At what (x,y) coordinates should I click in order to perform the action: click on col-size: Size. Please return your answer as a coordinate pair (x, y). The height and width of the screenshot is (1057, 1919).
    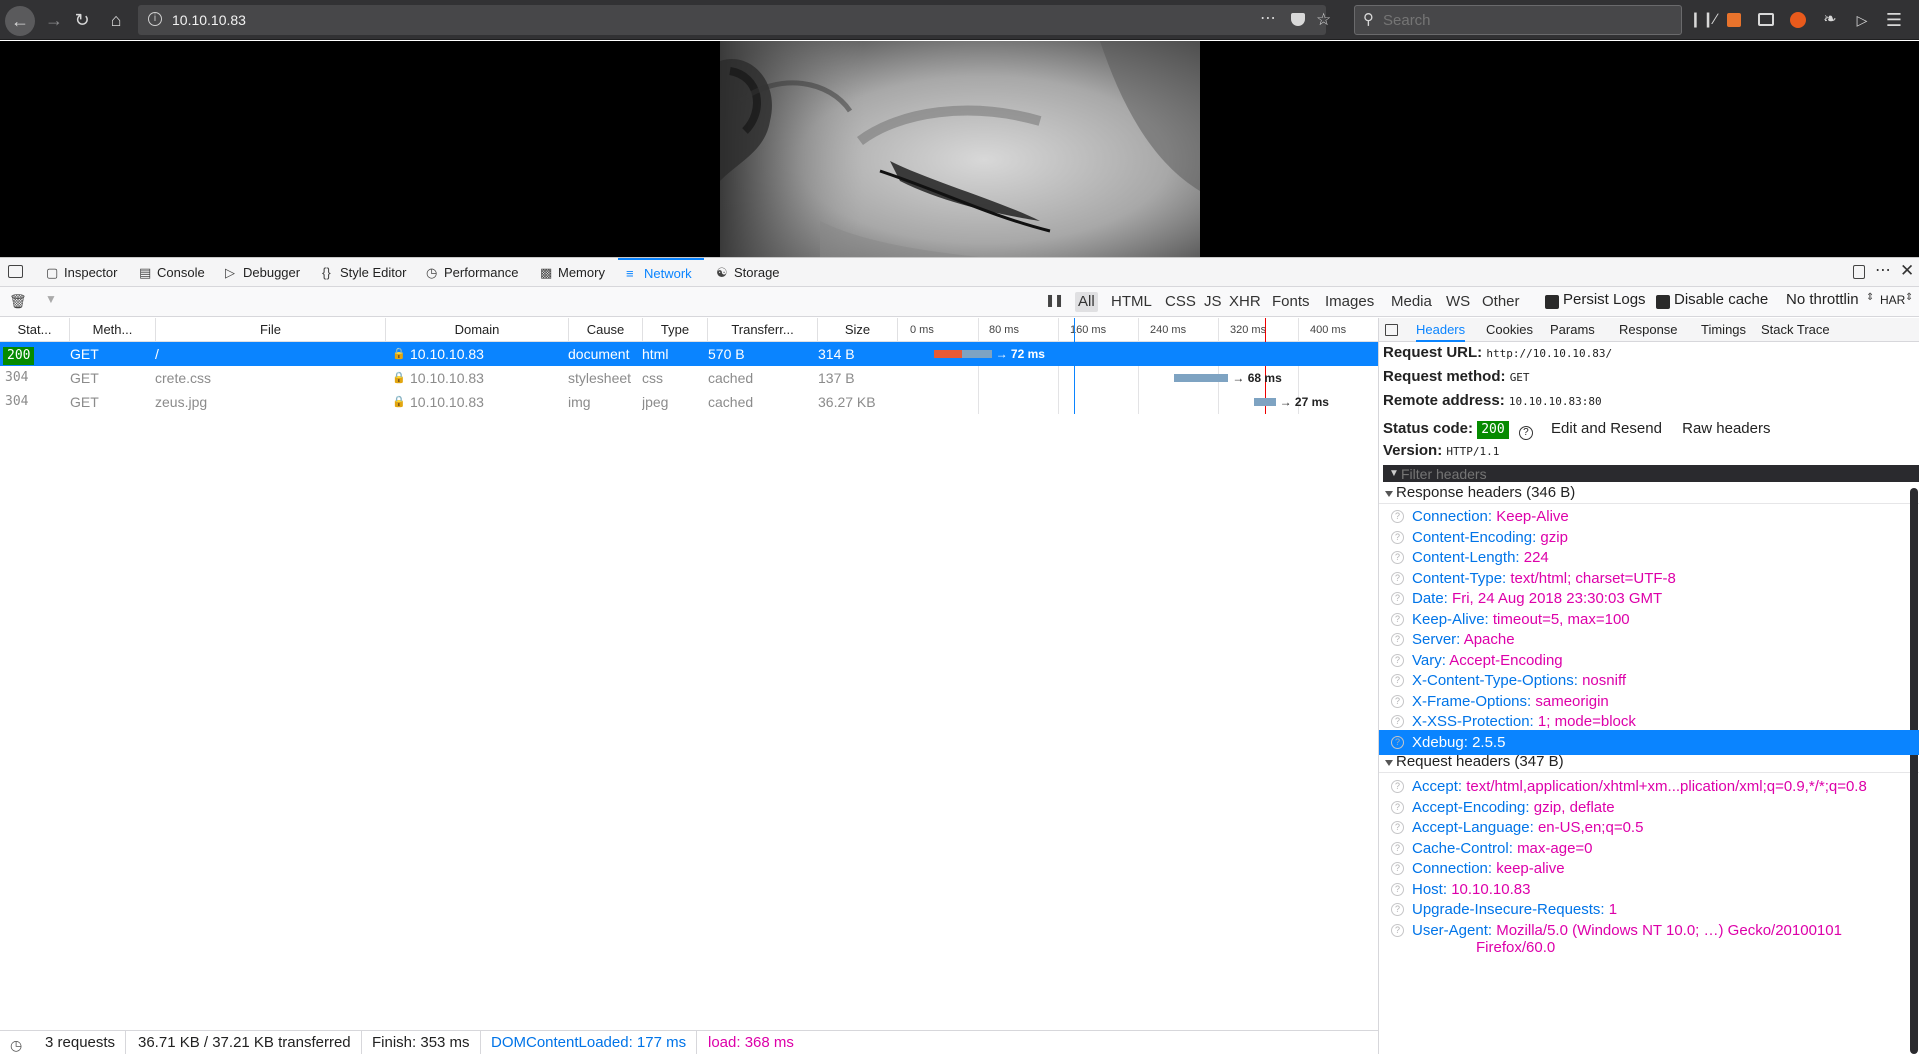
    Looking at the image, I should click on (858, 330).